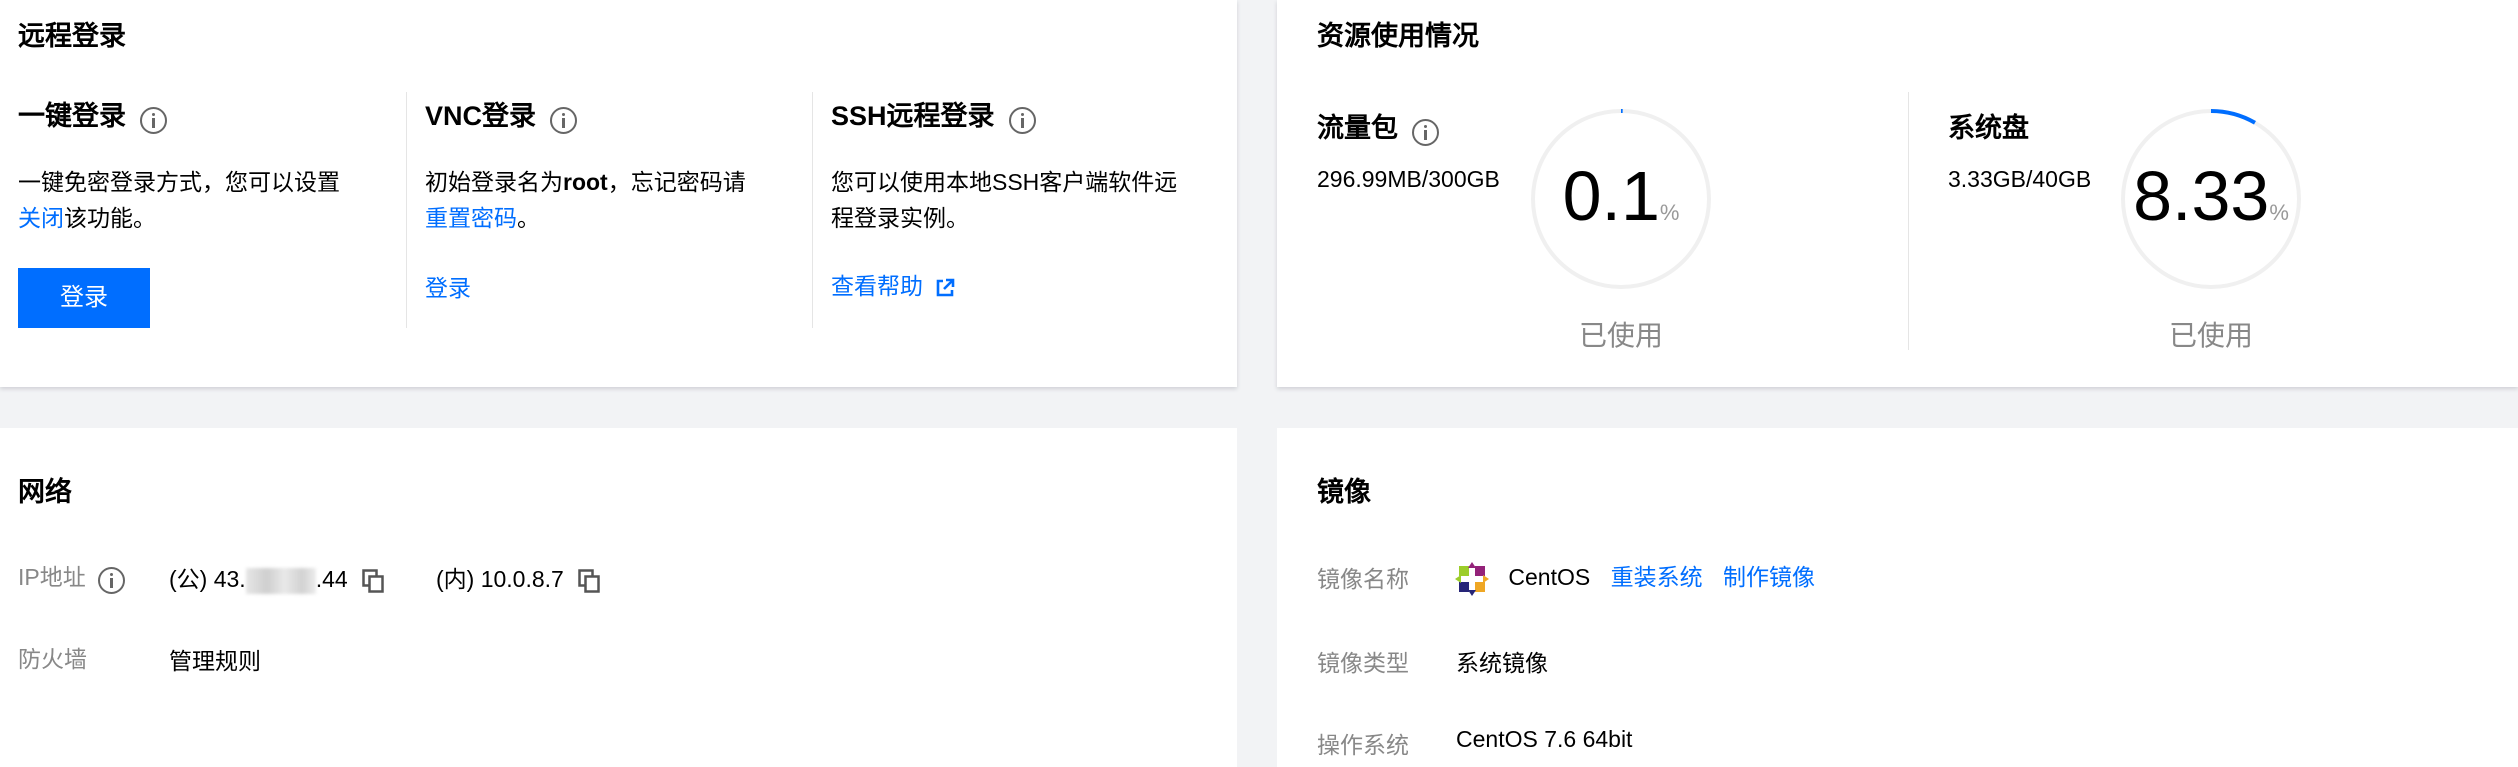  I want to click on os-value: CentOS 7.6 64bit, so click(1544, 739).